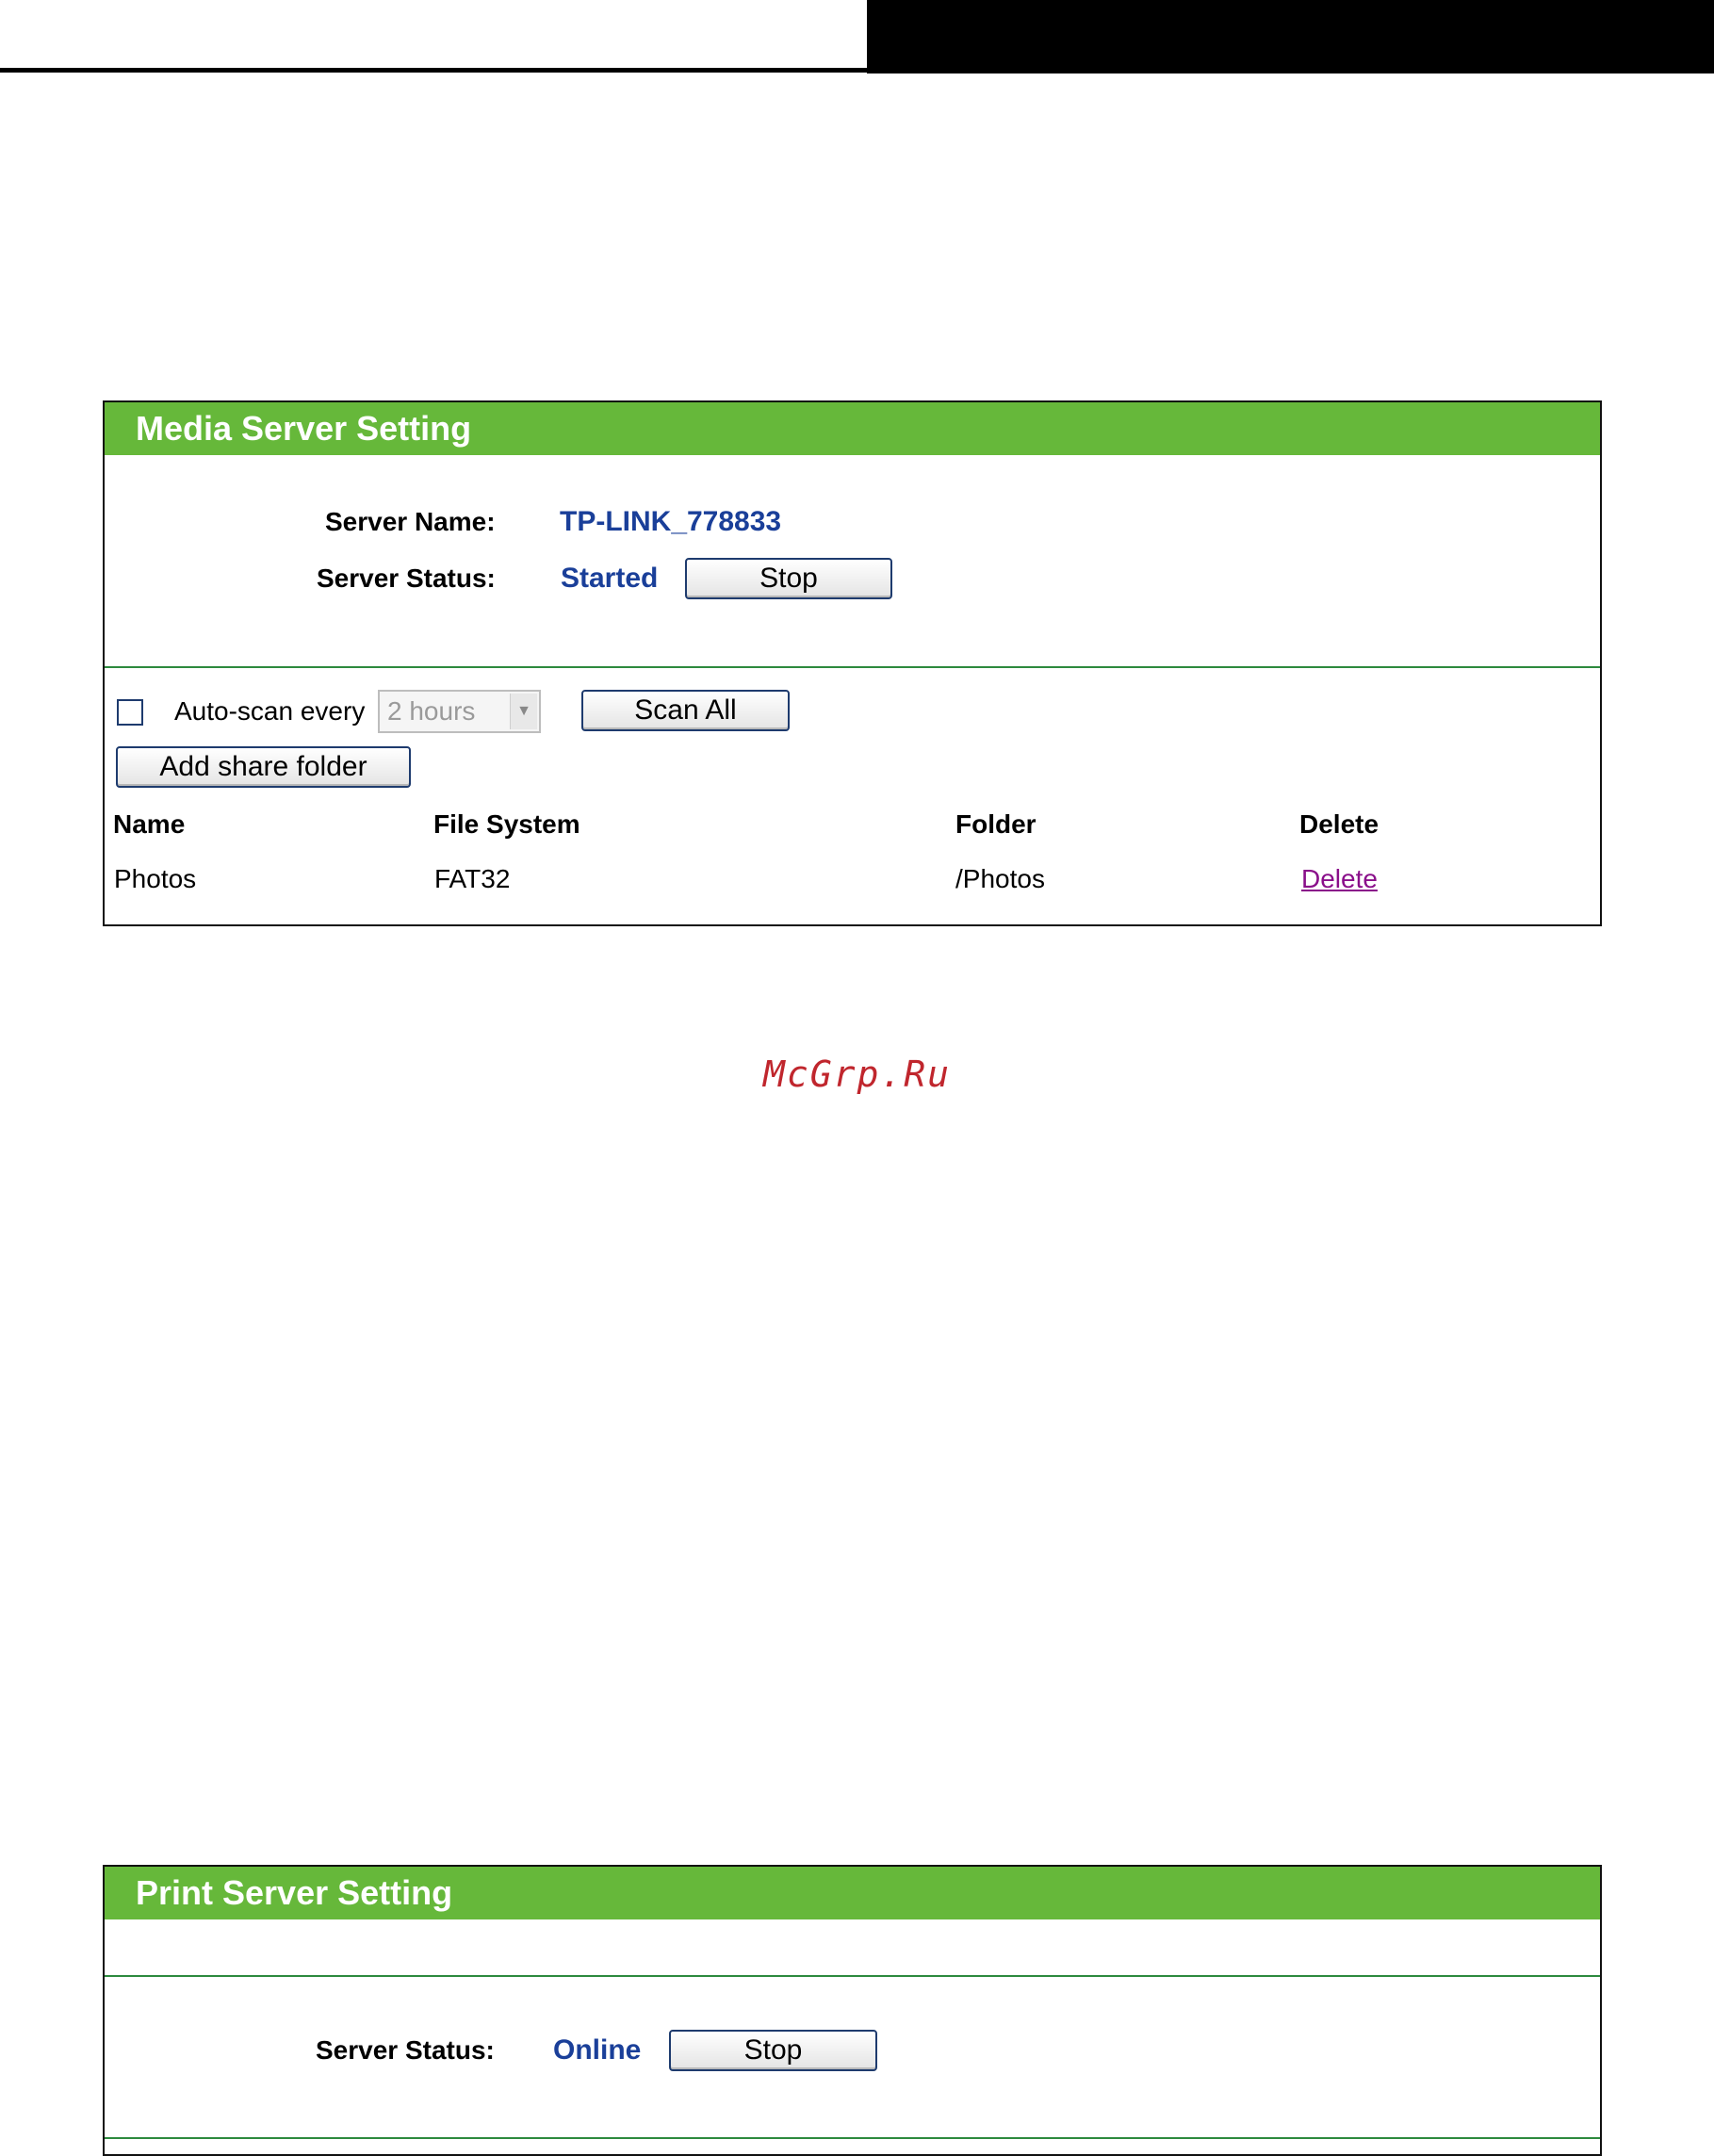 Image resolution: width=1714 pixels, height=2156 pixels. What do you see at coordinates (434, 70) in the screenshot?
I see `header-rule` at bounding box center [434, 70].